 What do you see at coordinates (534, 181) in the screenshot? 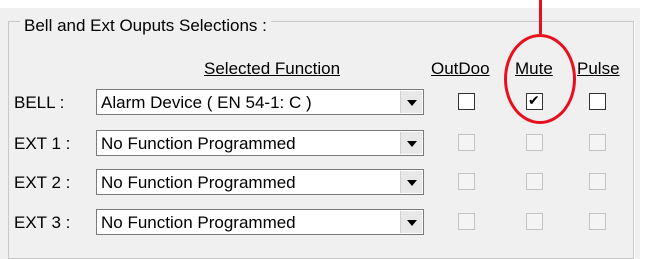
I see `mute-checkbox-ext2` at bounding box center [534, 181].